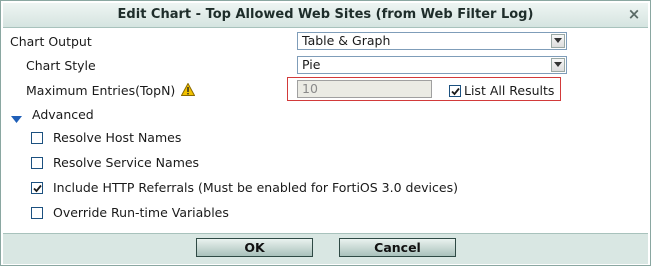 This screenshot has height=266, width=651. What do you see at coordinates (117, 137) in the screenshot?
I see `resolve-host-names-label: Resolve Host Names` at bounding box center [117, 137].